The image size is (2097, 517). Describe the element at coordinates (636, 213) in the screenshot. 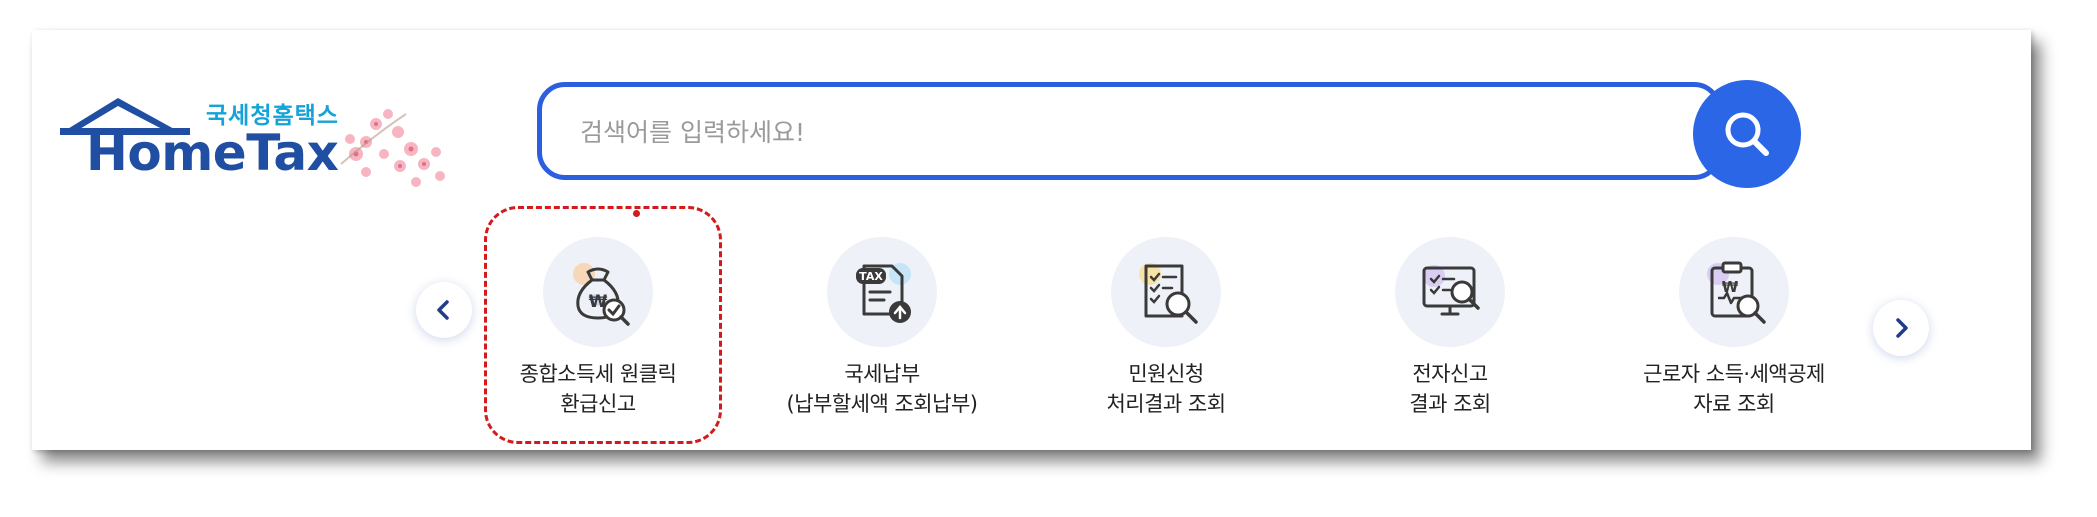

I see `highlight-marker-dot` at that location.